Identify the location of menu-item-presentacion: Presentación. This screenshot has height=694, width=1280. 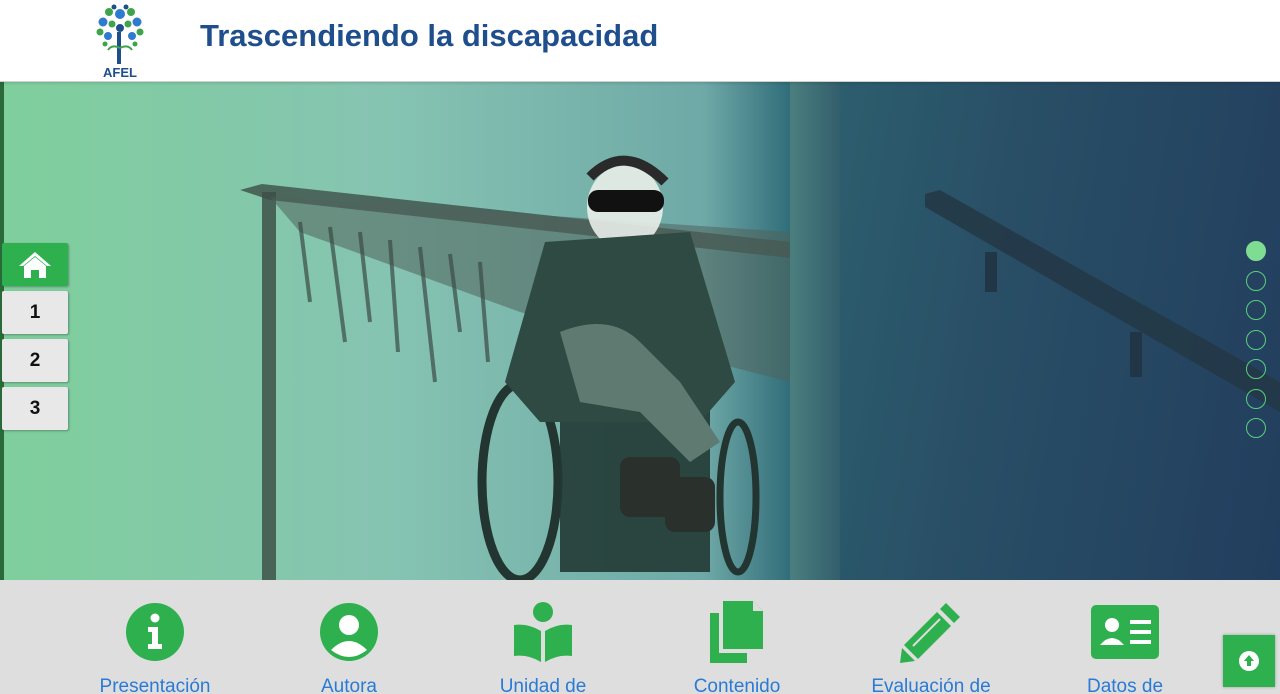
(155, 647).